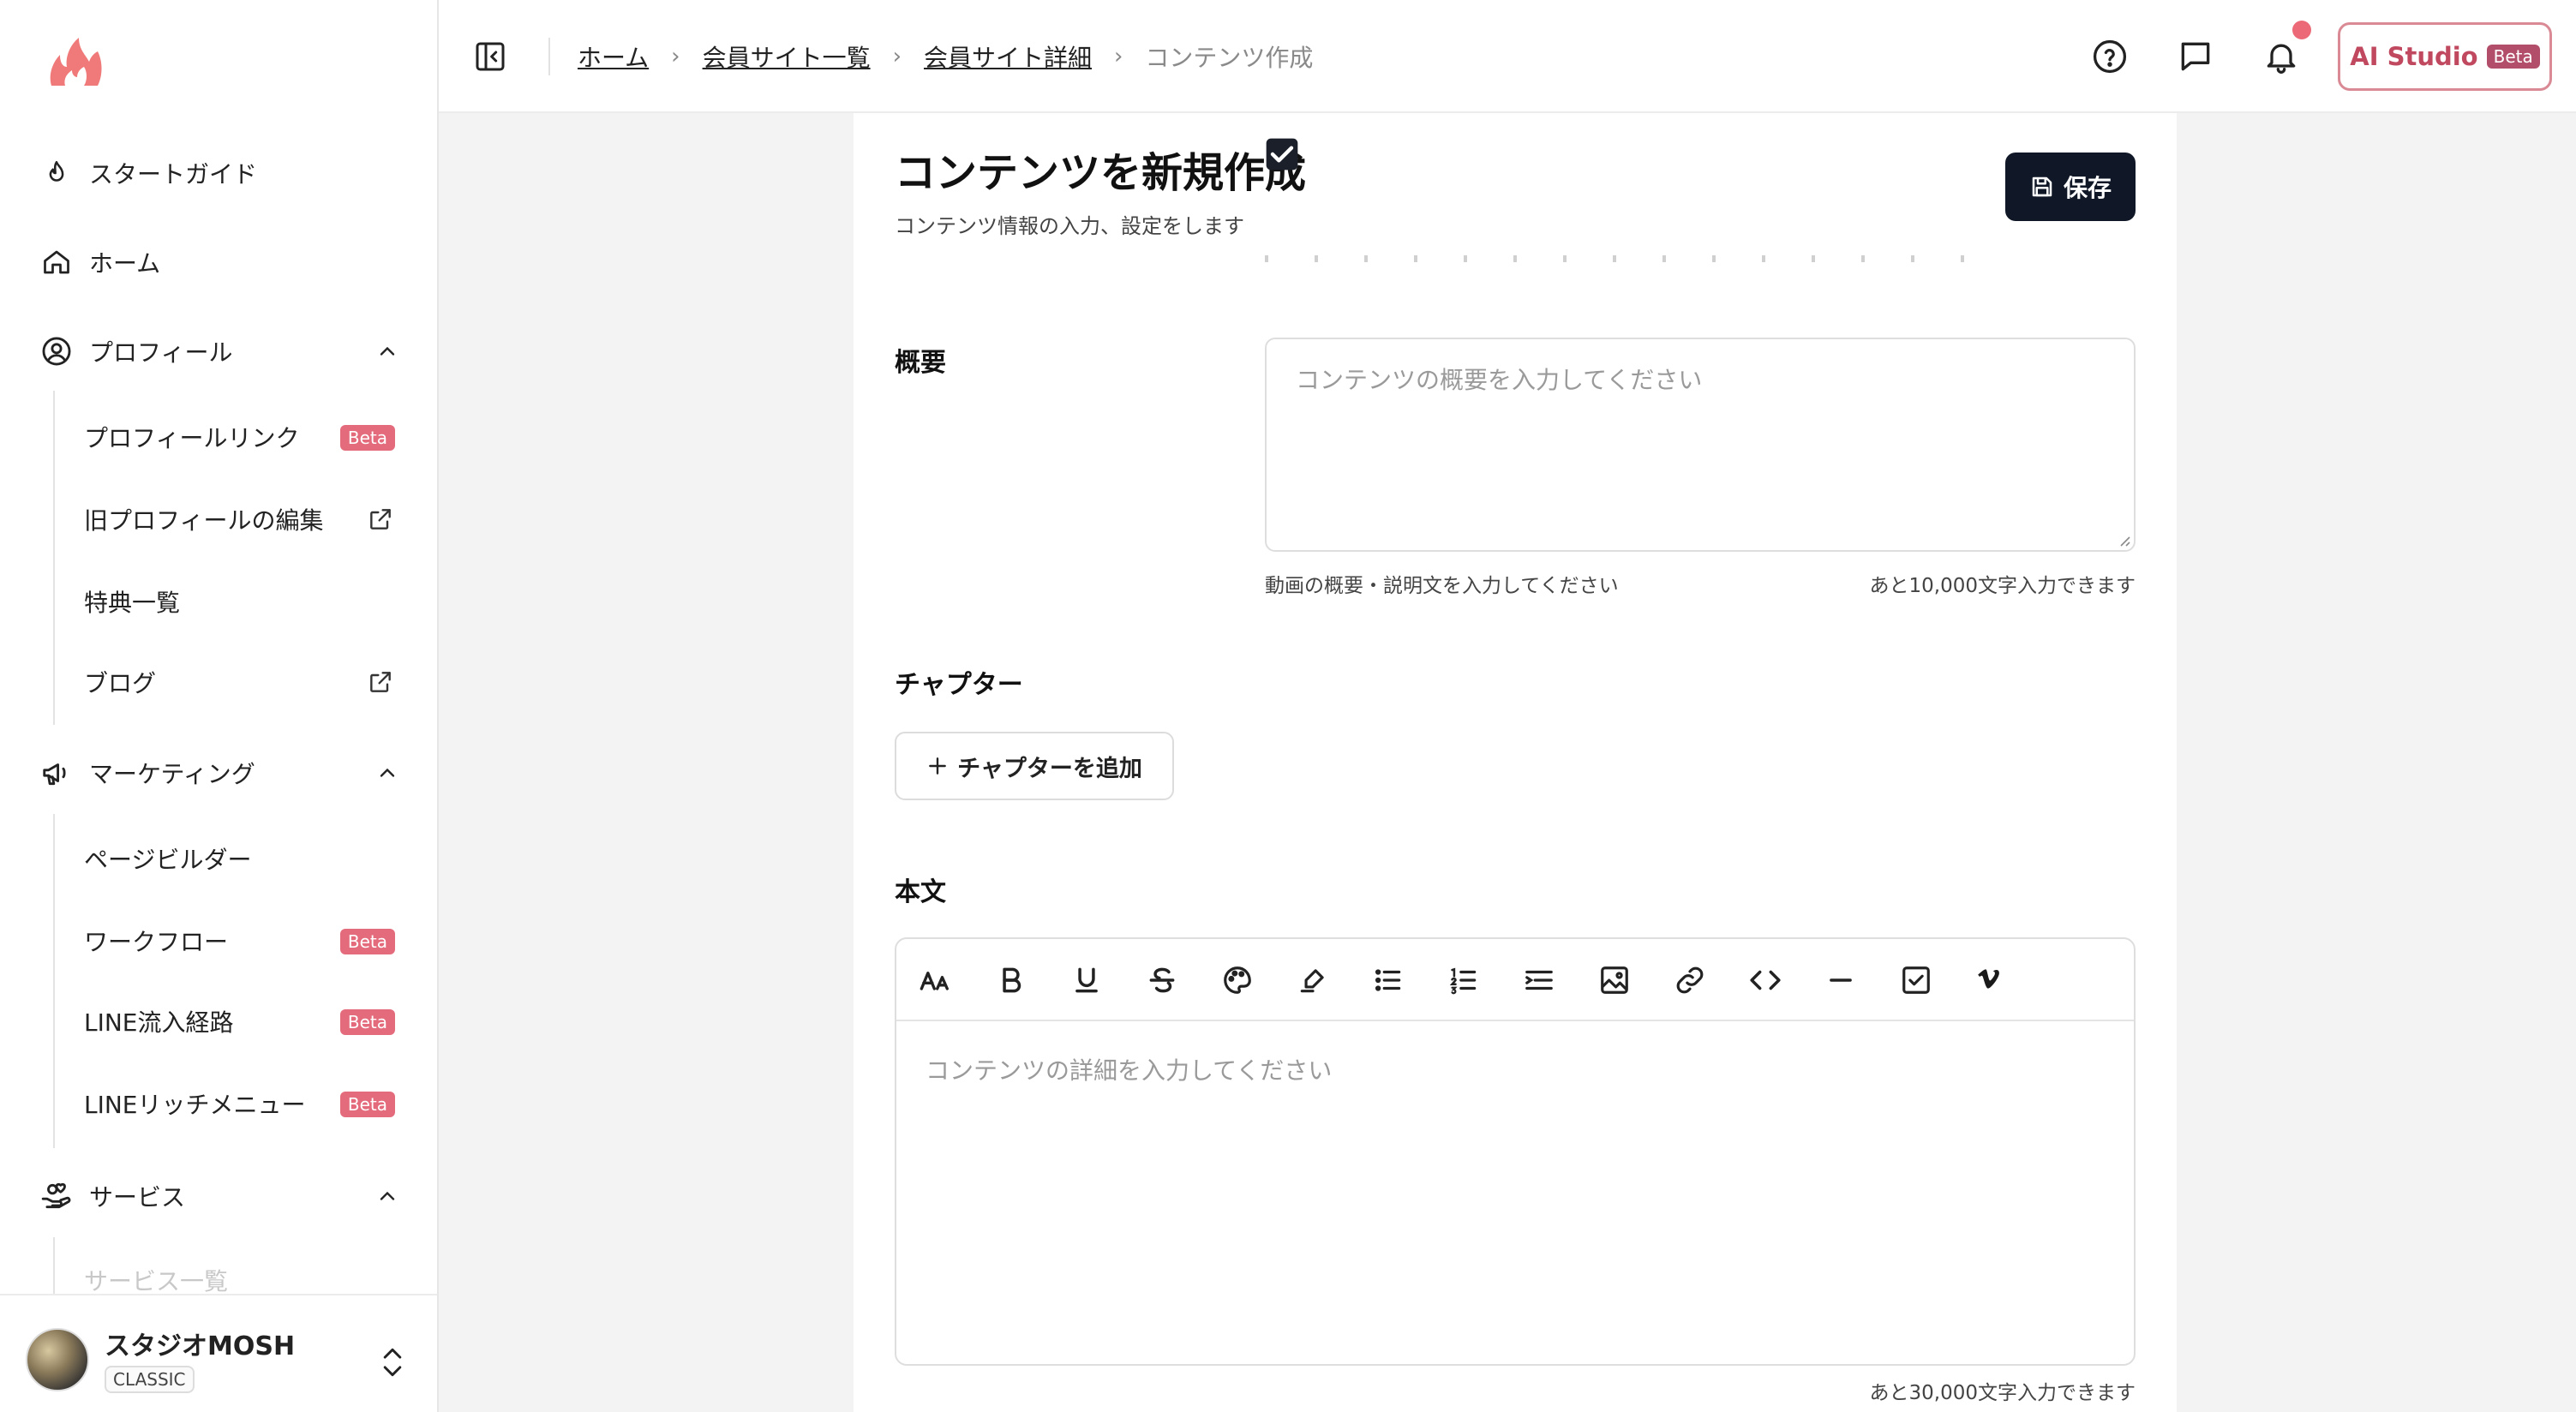  What do you see at coordinates (920, 892) in the screenshot?
I see `body-label: 本文` at bounding box center [920, 892].